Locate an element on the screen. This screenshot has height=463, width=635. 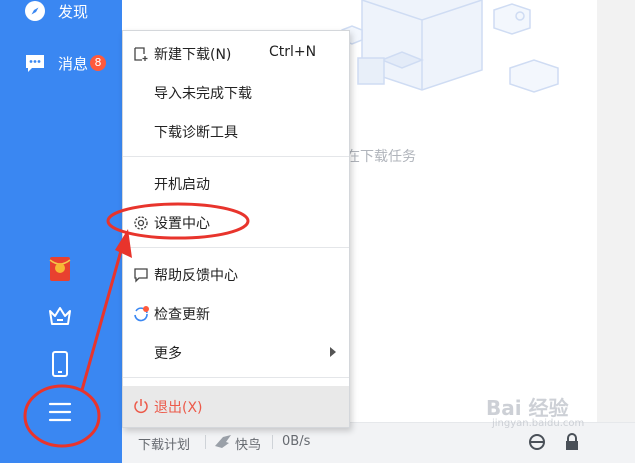
menu-item-label: 帮助反馈中心 is located at coordinates (196, 276).